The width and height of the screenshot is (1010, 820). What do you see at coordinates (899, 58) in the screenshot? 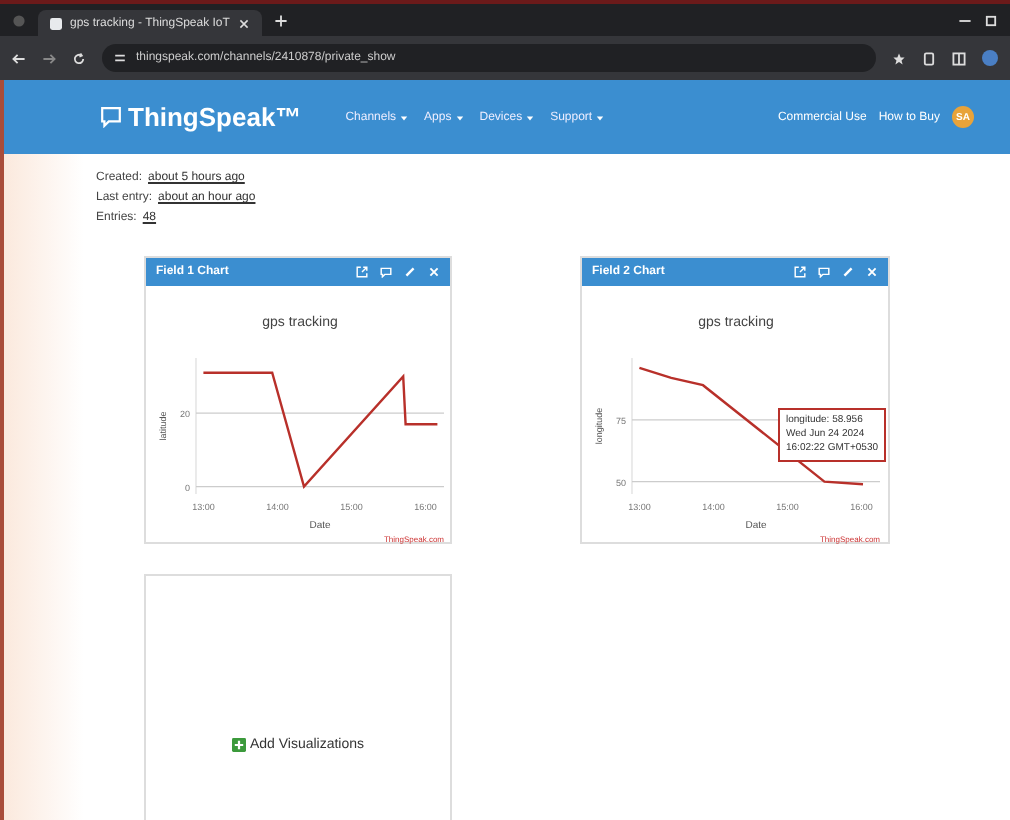
I see `star-icon` at bounding box center [899, 58].